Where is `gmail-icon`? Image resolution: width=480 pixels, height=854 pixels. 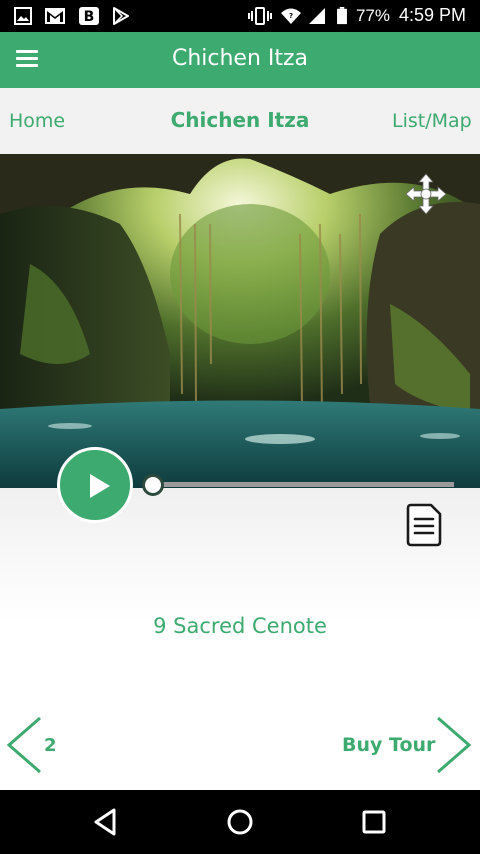 gmail-icon is located at coordinates (55, 16).